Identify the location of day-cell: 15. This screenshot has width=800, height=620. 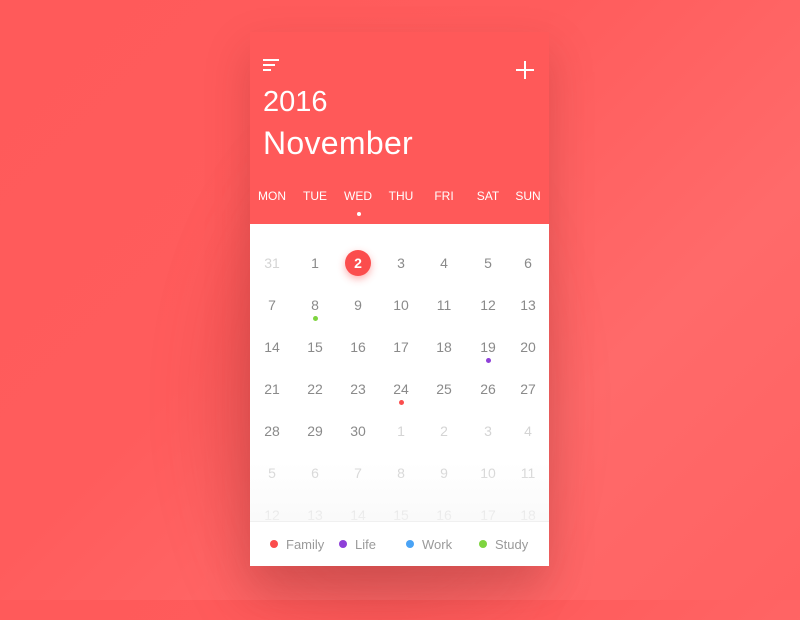
(315, 347).